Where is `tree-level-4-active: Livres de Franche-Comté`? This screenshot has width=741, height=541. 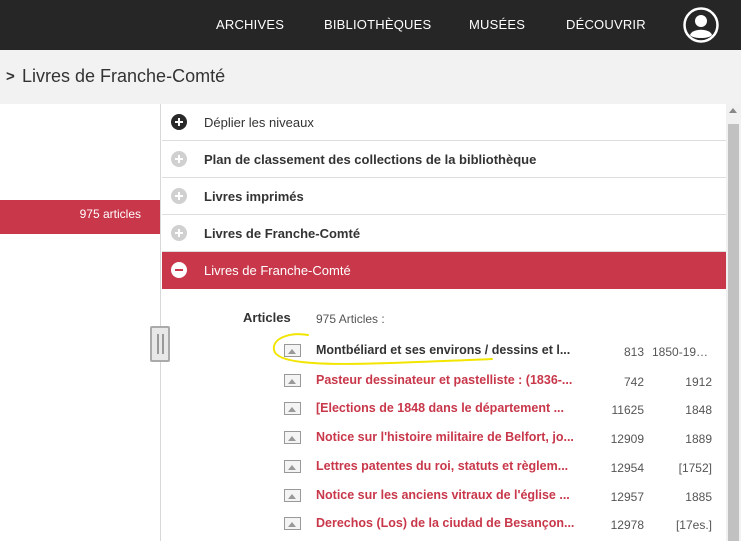 tree-level-4-active: Livres de Franche-Comté is located at coordinates (444, 270).